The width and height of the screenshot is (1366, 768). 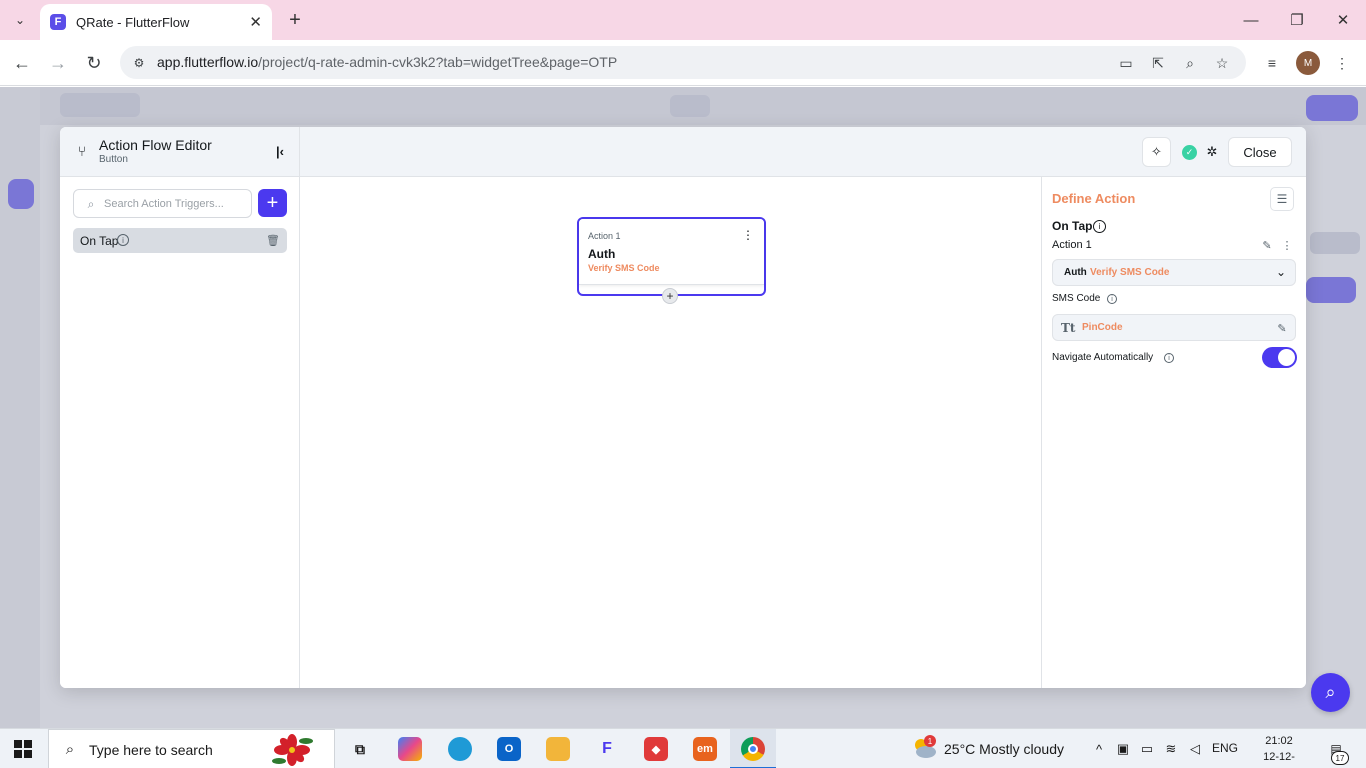 What do you see at coordinates (1251, 20) in the screenshot?
I see `minimize-window-icon: —` at bounding box center [1251, 20].